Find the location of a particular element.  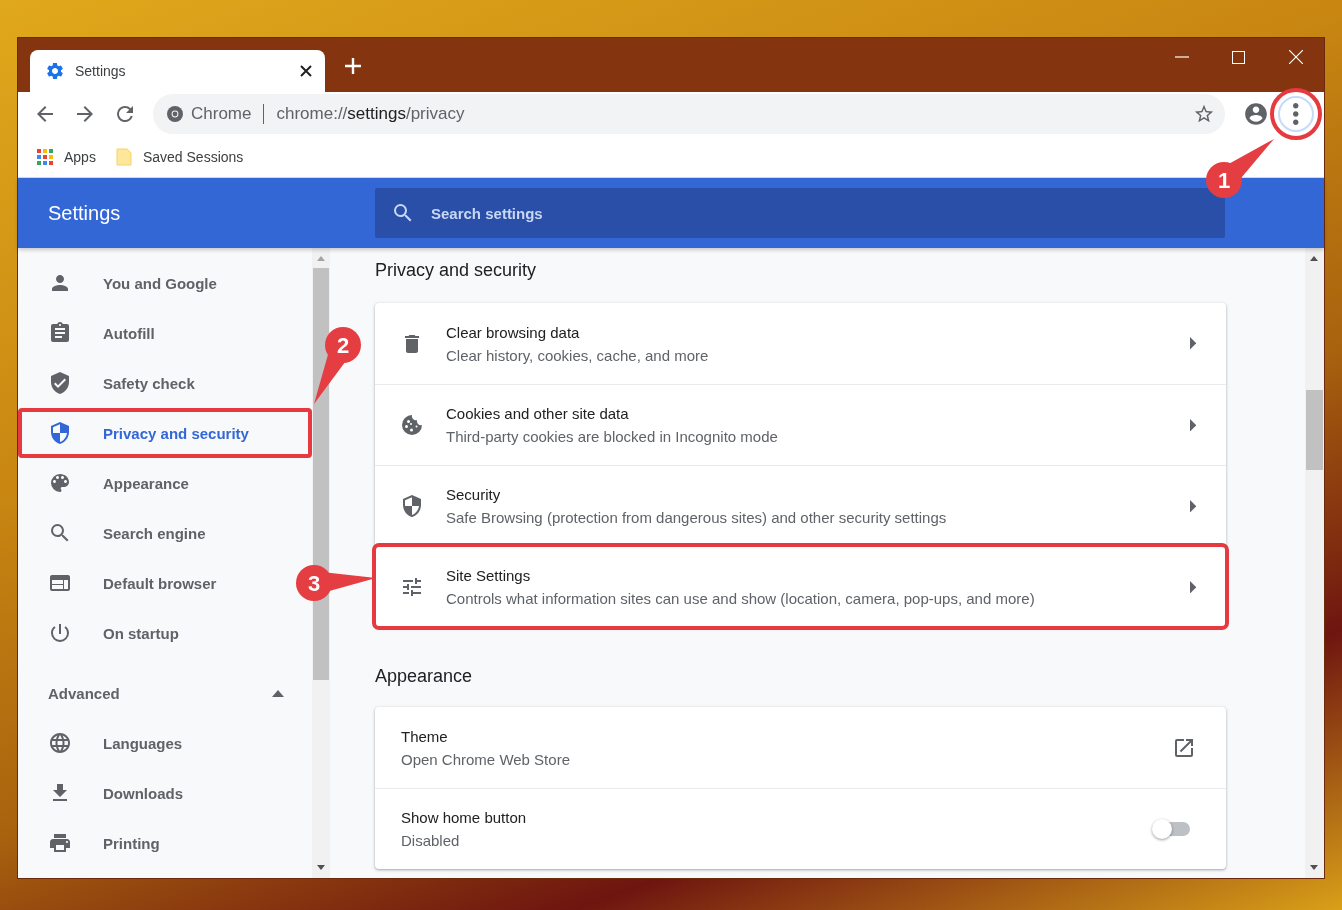

sidebar-item: Privacy and security is located at coordinates (165, 433).